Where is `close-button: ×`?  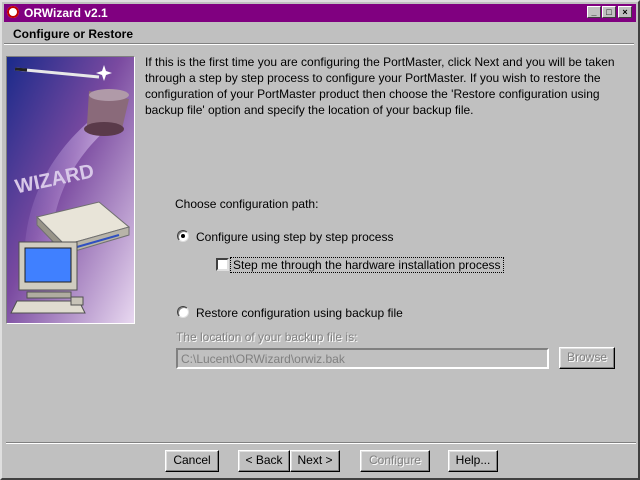 close-button: × is located at coordinates (625, 12).